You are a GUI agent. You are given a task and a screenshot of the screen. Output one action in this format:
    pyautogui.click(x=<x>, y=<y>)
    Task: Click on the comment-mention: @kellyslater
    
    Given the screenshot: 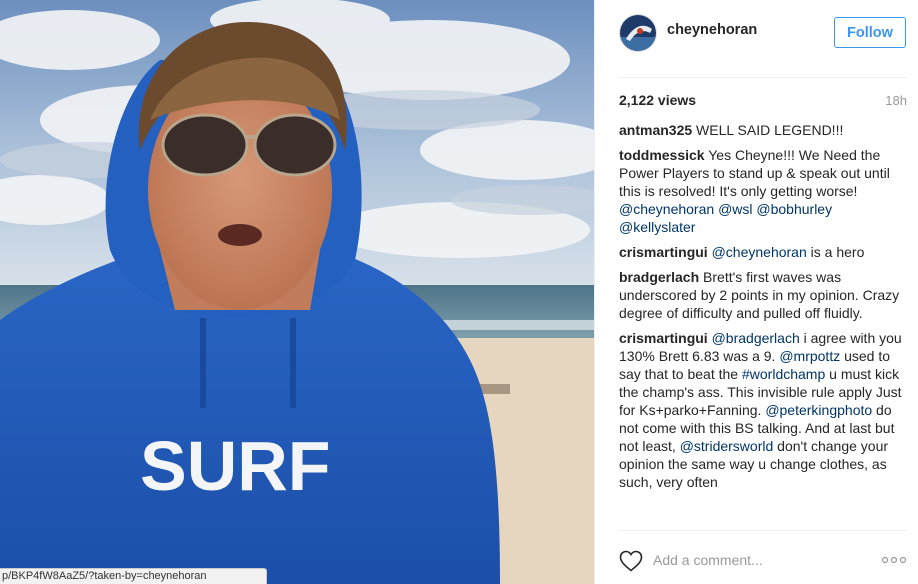 What is the action you would take?
    pyautogui.click(x=657, y=227)
    